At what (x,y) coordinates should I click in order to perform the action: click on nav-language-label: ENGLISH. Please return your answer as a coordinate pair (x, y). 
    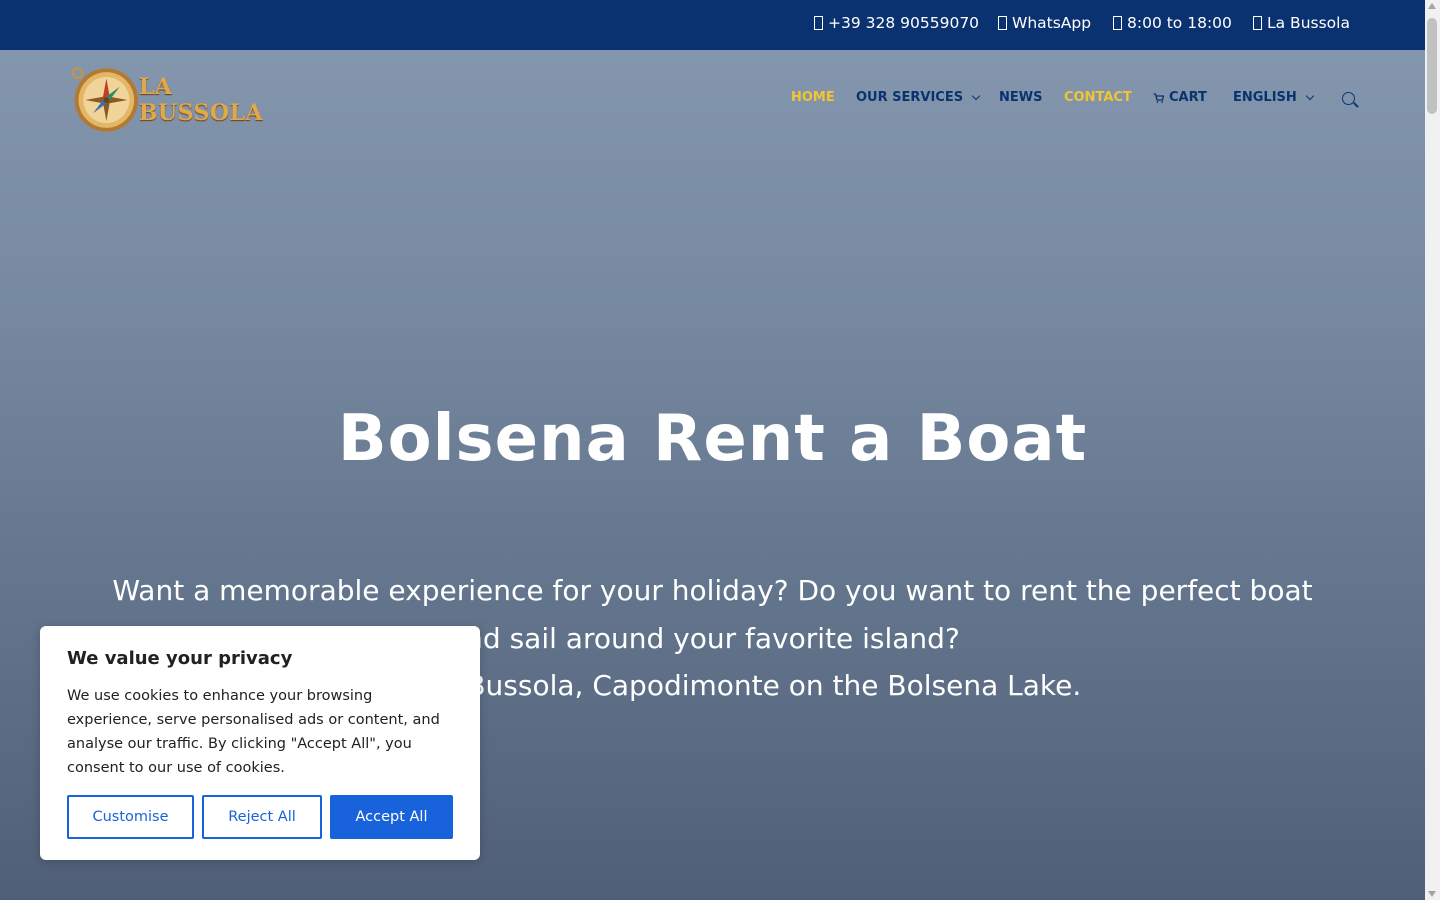
    Looking at the image, I should click on (1265, 97).